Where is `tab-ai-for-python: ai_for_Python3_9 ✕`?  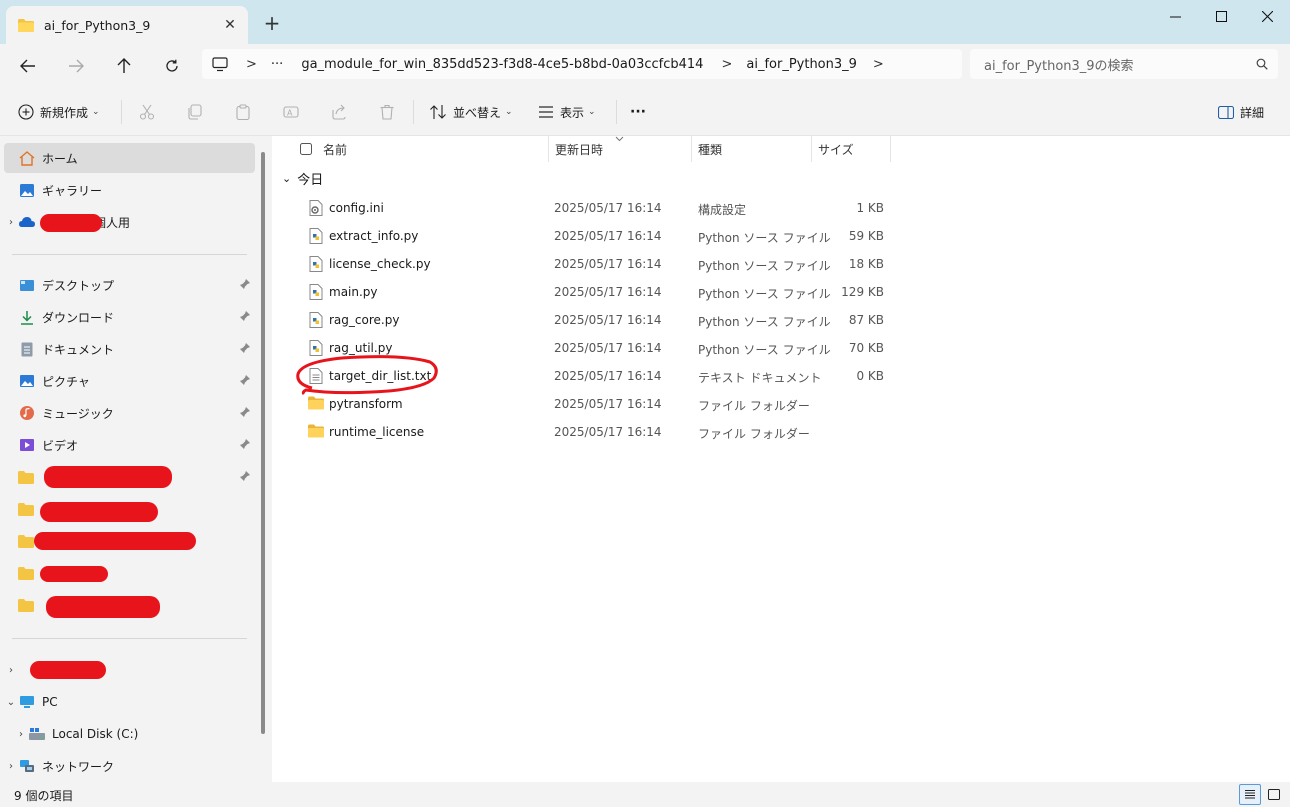
tab-ai-for-python: ai_for_Python3_9 ✕ is located at coordinates (127, 25).